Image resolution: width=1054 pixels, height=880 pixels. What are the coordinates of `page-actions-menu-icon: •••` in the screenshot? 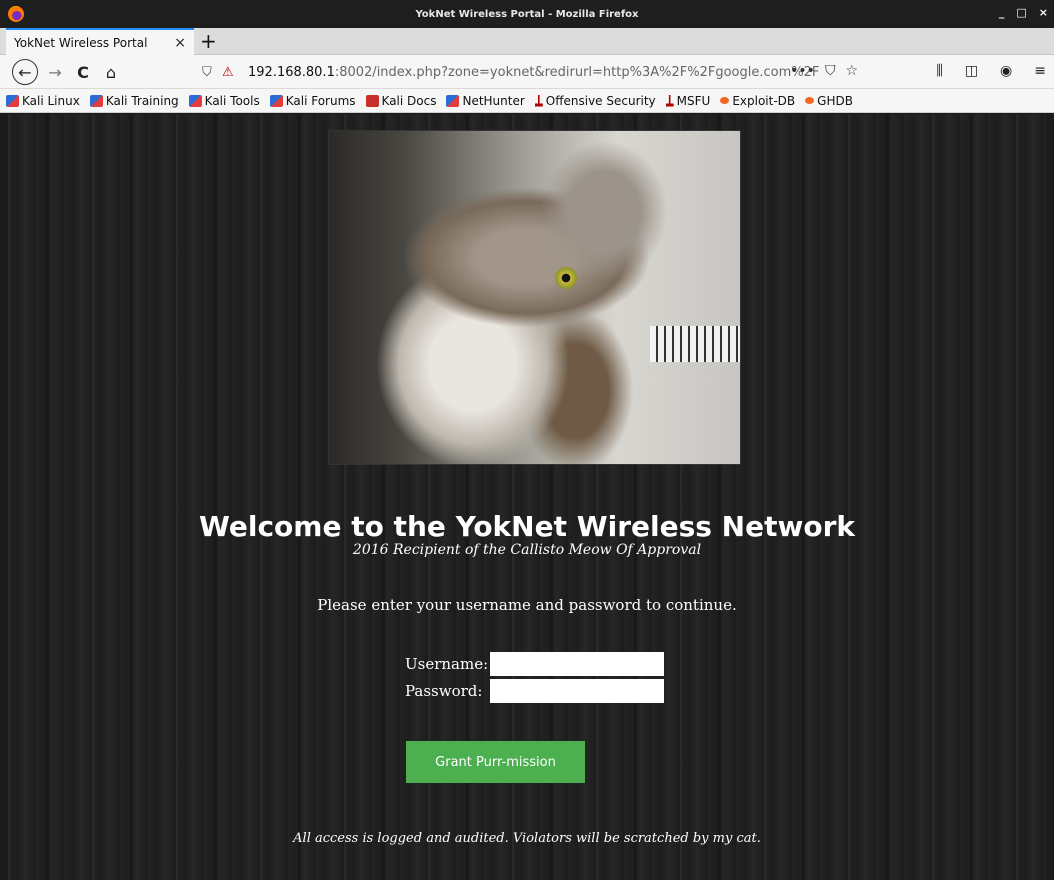 It's located at (802, 71).